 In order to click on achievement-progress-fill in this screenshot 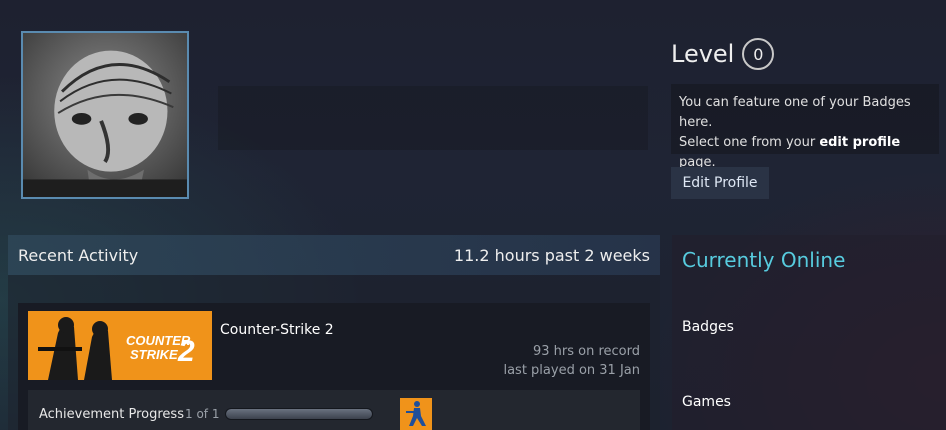, I will do `click(299, 414)`.